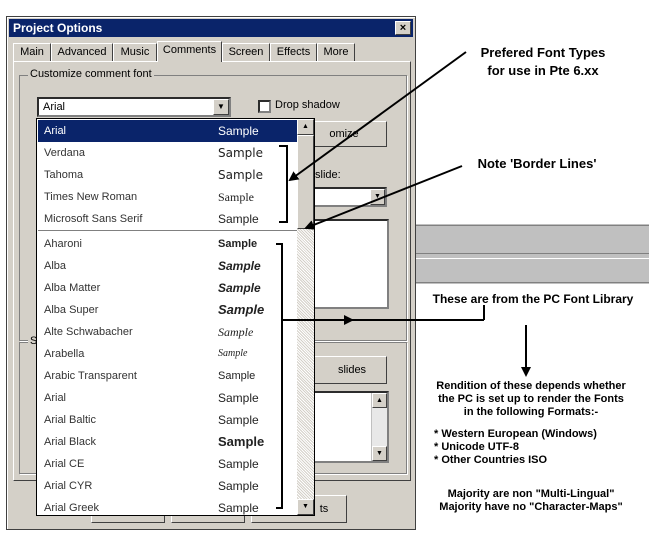  I want to click on font-name: Alba Super, so click(71, 310).